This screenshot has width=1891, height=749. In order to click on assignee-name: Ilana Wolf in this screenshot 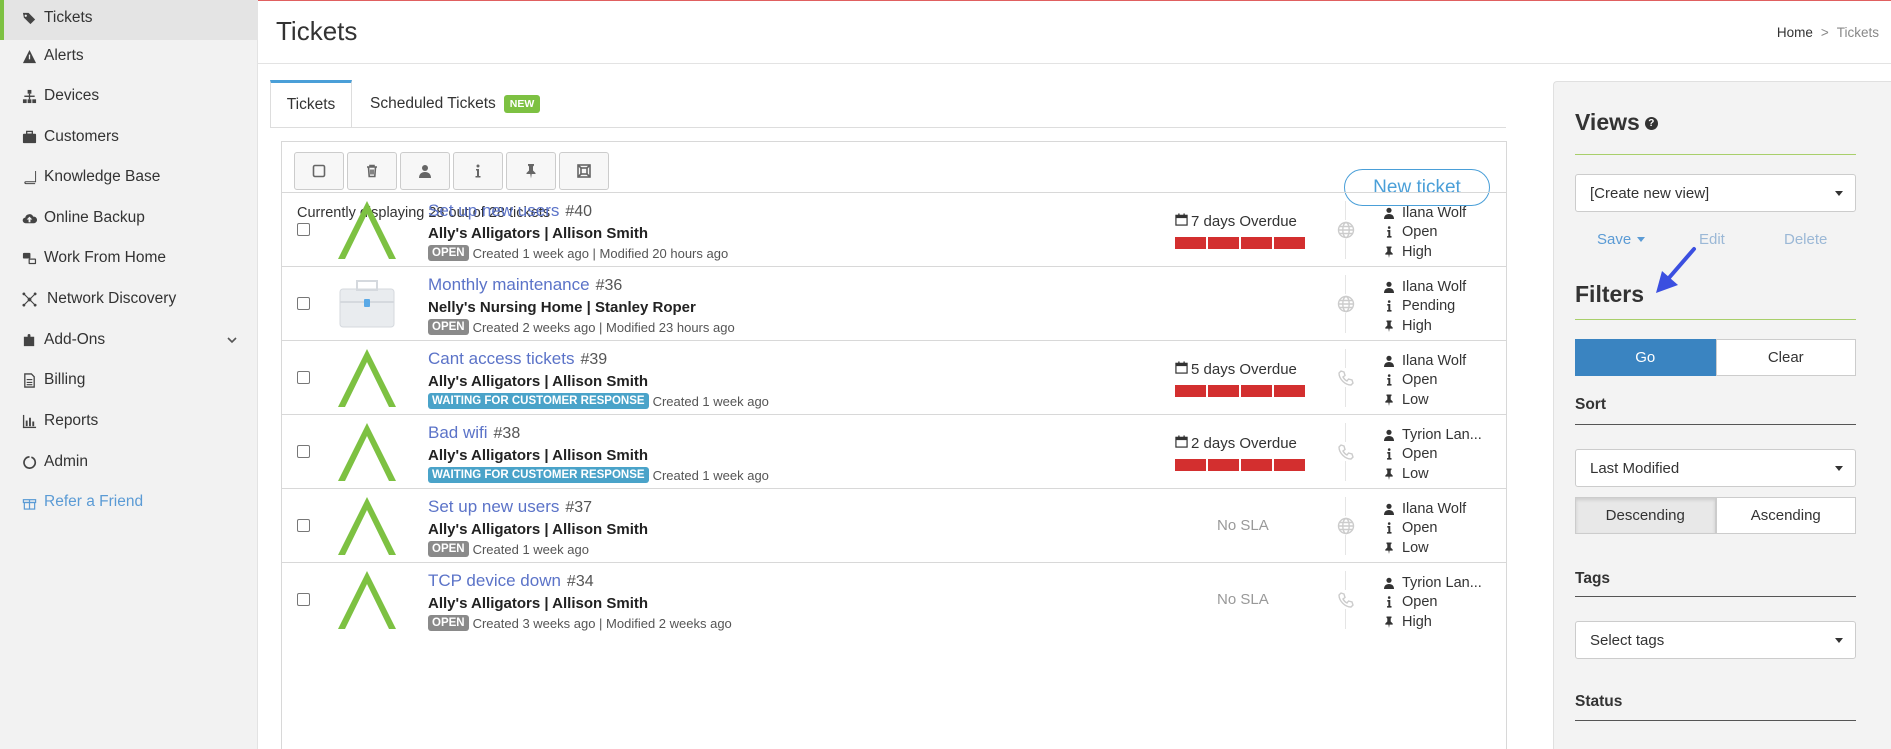, I will do `click(1434, 212)`.